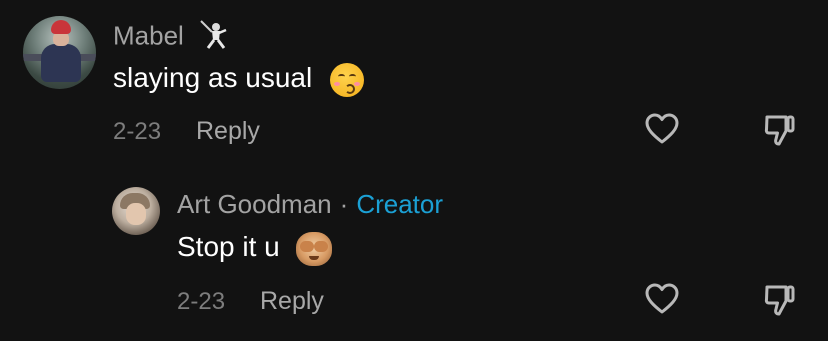 The image size is (828, 341). What do you see at coordinates (213, 37) in the screenshot?
I see `fencer-emoji-icon` at bounding box center [213, 37].